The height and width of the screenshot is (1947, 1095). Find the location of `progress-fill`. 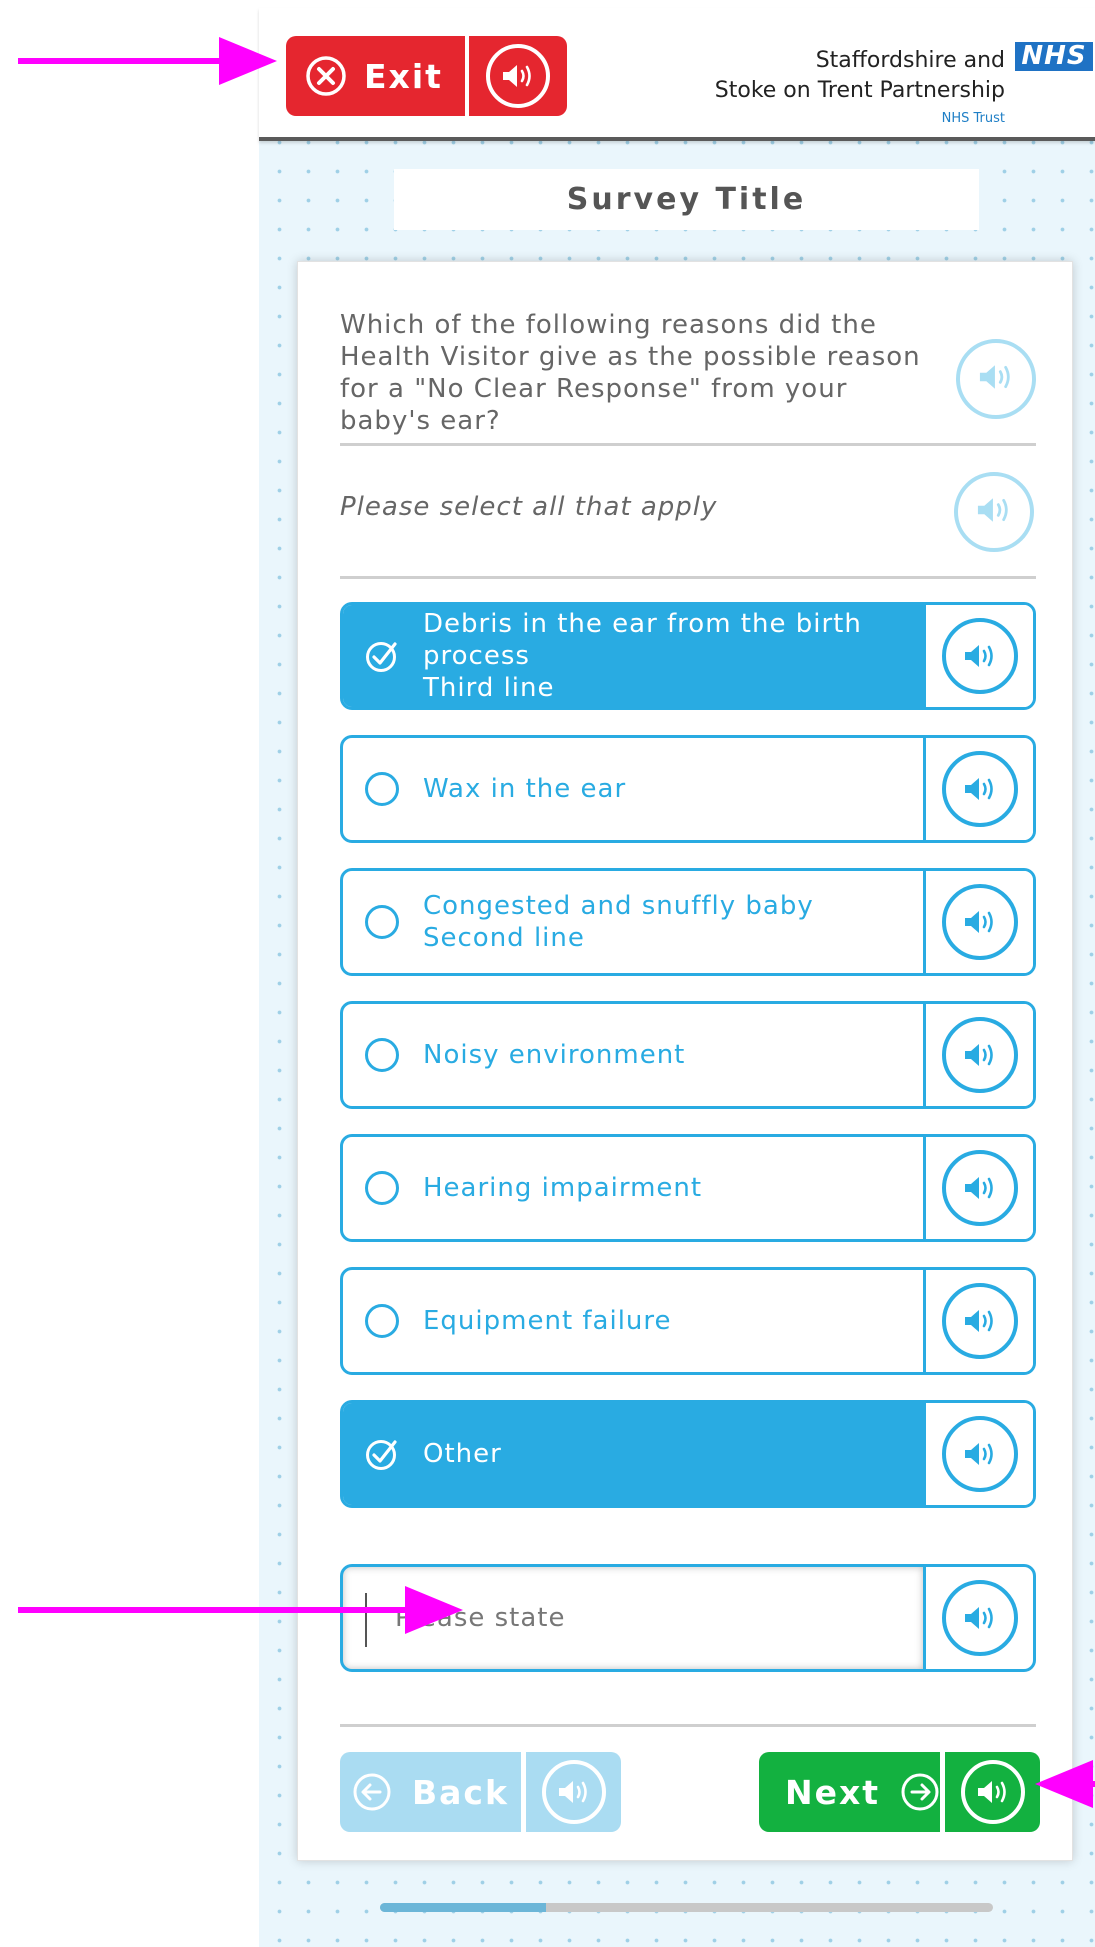

progress-fill is located at coordinates (463, 1907).